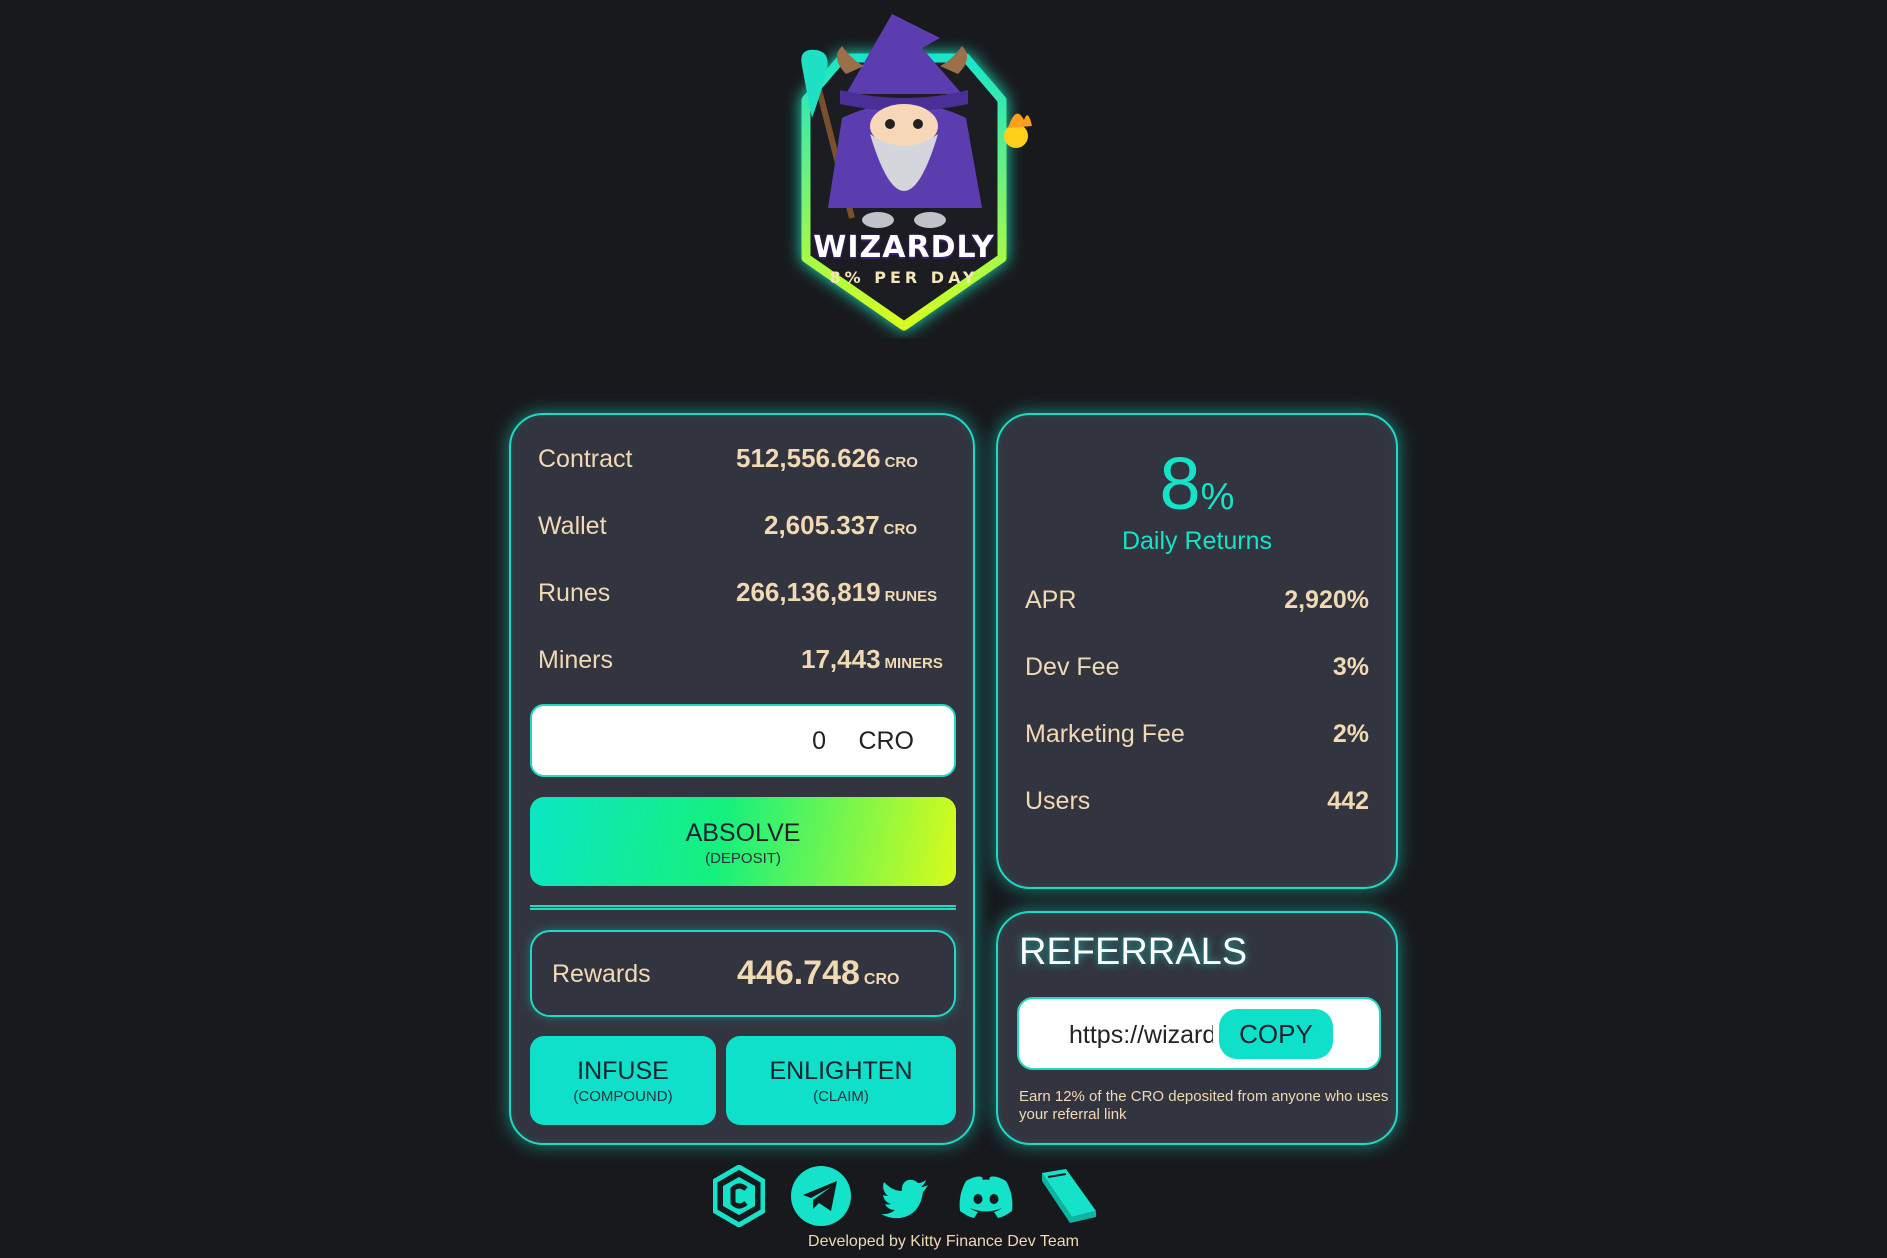 This screenshot has height=1258, width=1887. What do you see at coordinates (841, 659) in the screenshot?
I see `stat-number: 17,443` at bounding box center [841, 659].